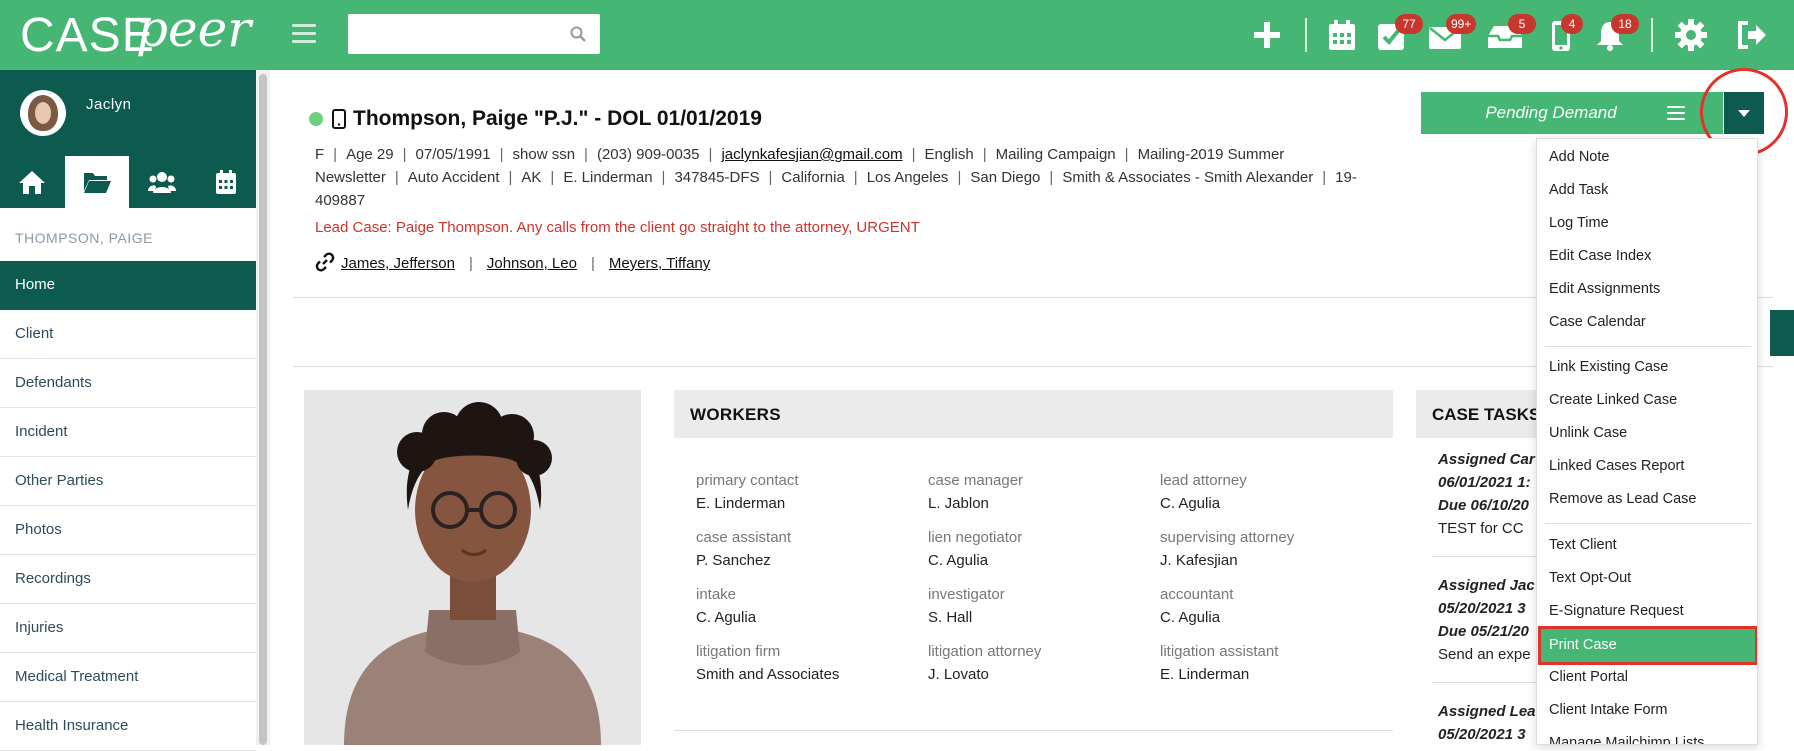 Image resolution: width=1794 pixels, height=751 pixels. Describe the element at coordinates (806, 675) in the screenshot. I see `worker-name: Smith and Associates` at that location.